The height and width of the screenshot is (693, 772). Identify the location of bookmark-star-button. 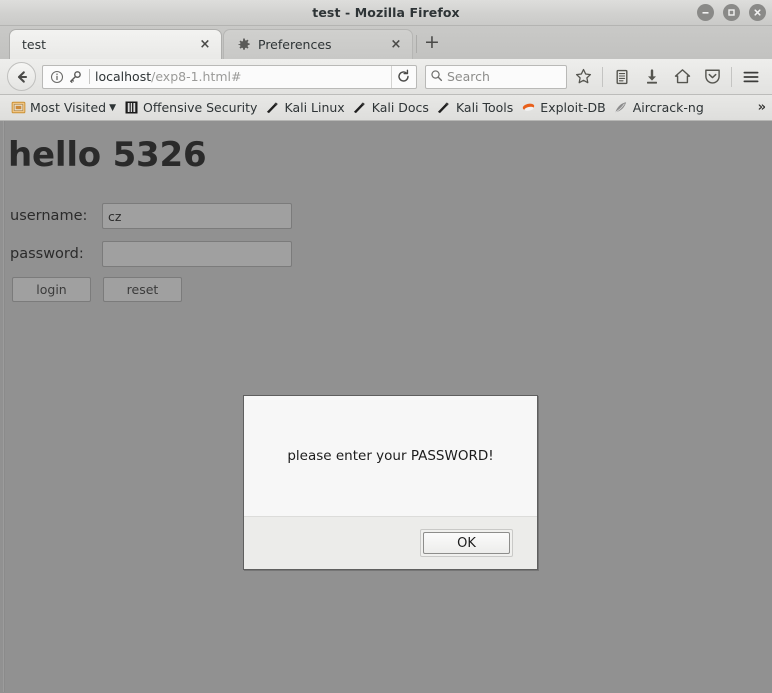
(583, 77).